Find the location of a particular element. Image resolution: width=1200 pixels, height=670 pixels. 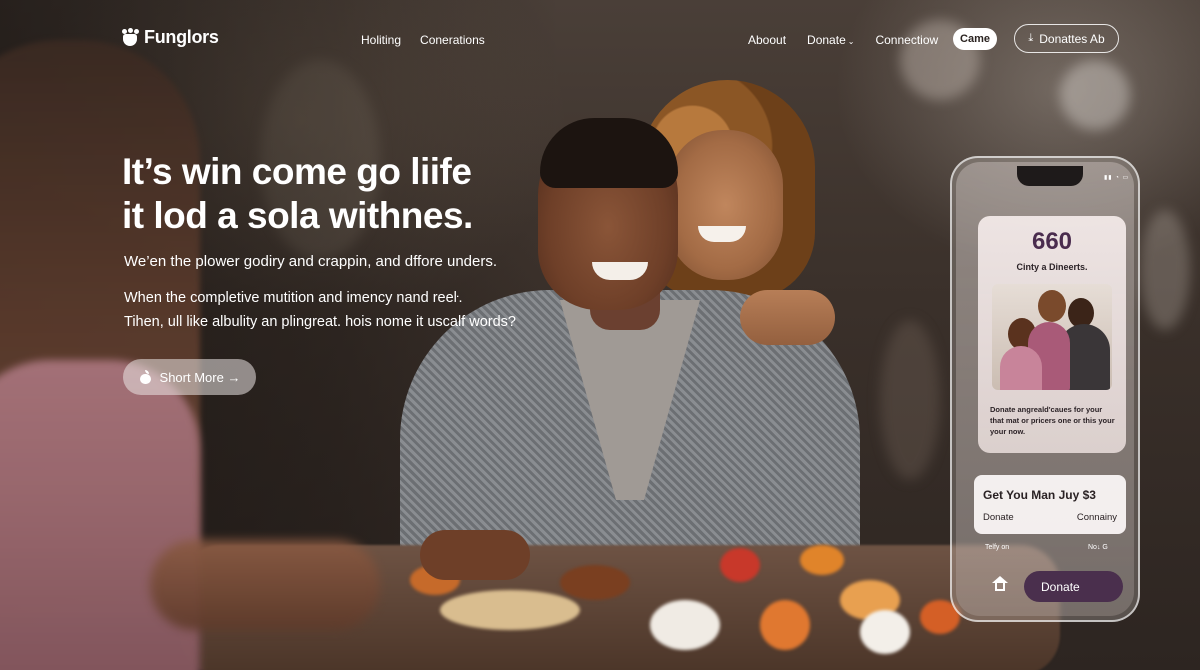

nav-link-connection: Connectiow is located at coordinates (906, 40).